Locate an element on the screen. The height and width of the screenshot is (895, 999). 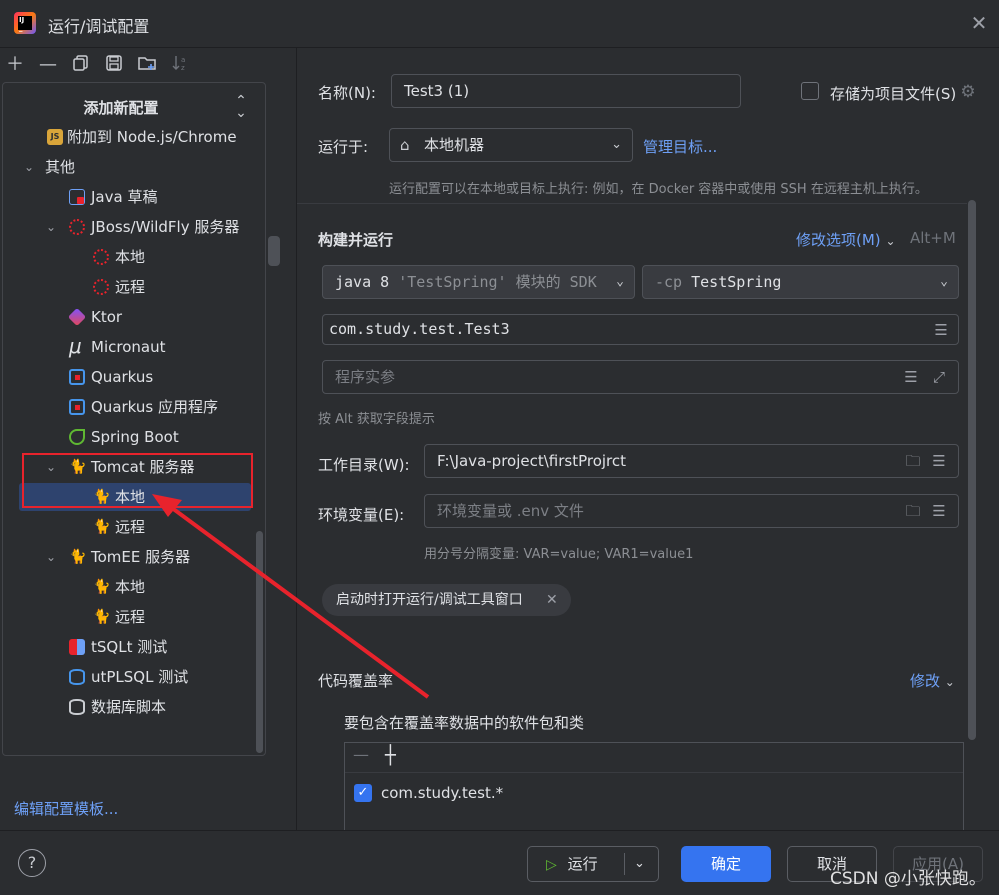
tree-item-utplsql: utPLSQL 测试 is located at coordinates (134, 677).